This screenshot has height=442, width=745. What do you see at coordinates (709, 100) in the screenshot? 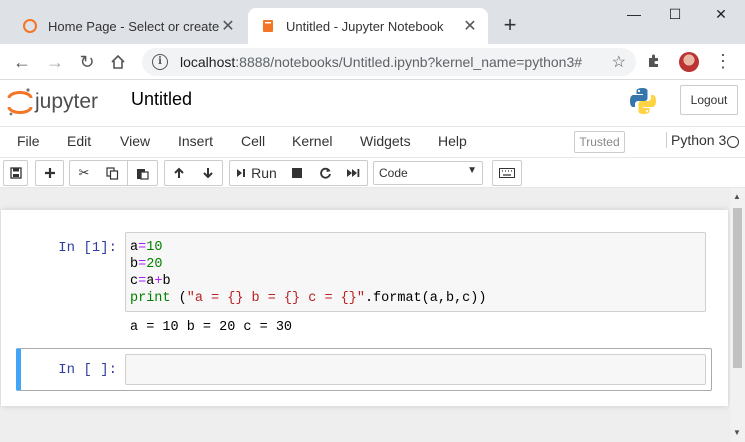
I see `logout-button: Logout` at bounding box center [709, 100].